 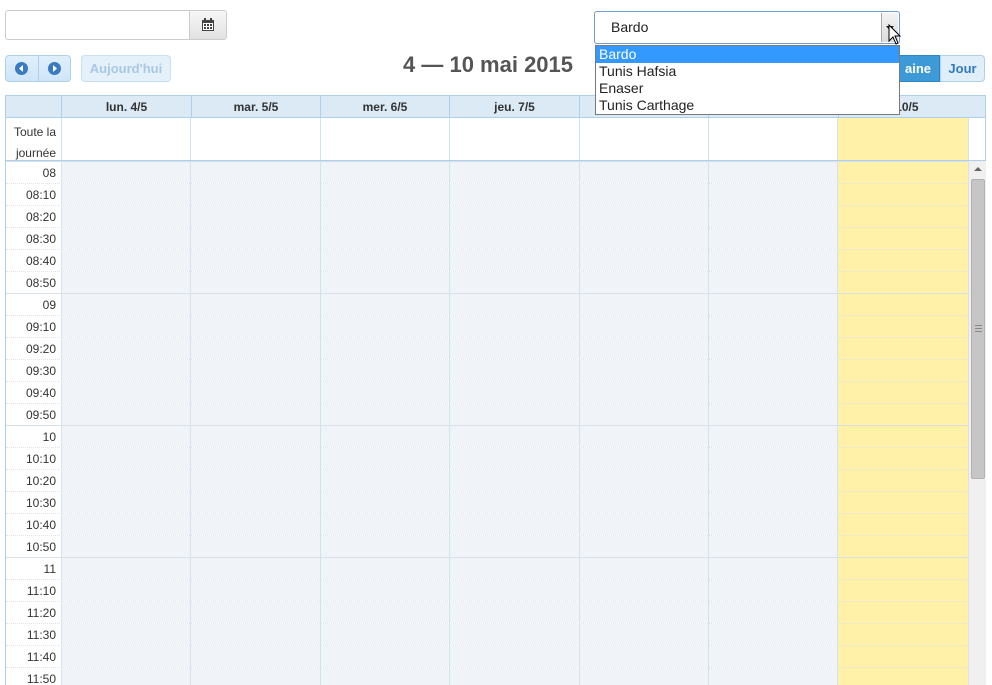 I want to click on time-slot-label: 08:10, so click(x=33, y=195).